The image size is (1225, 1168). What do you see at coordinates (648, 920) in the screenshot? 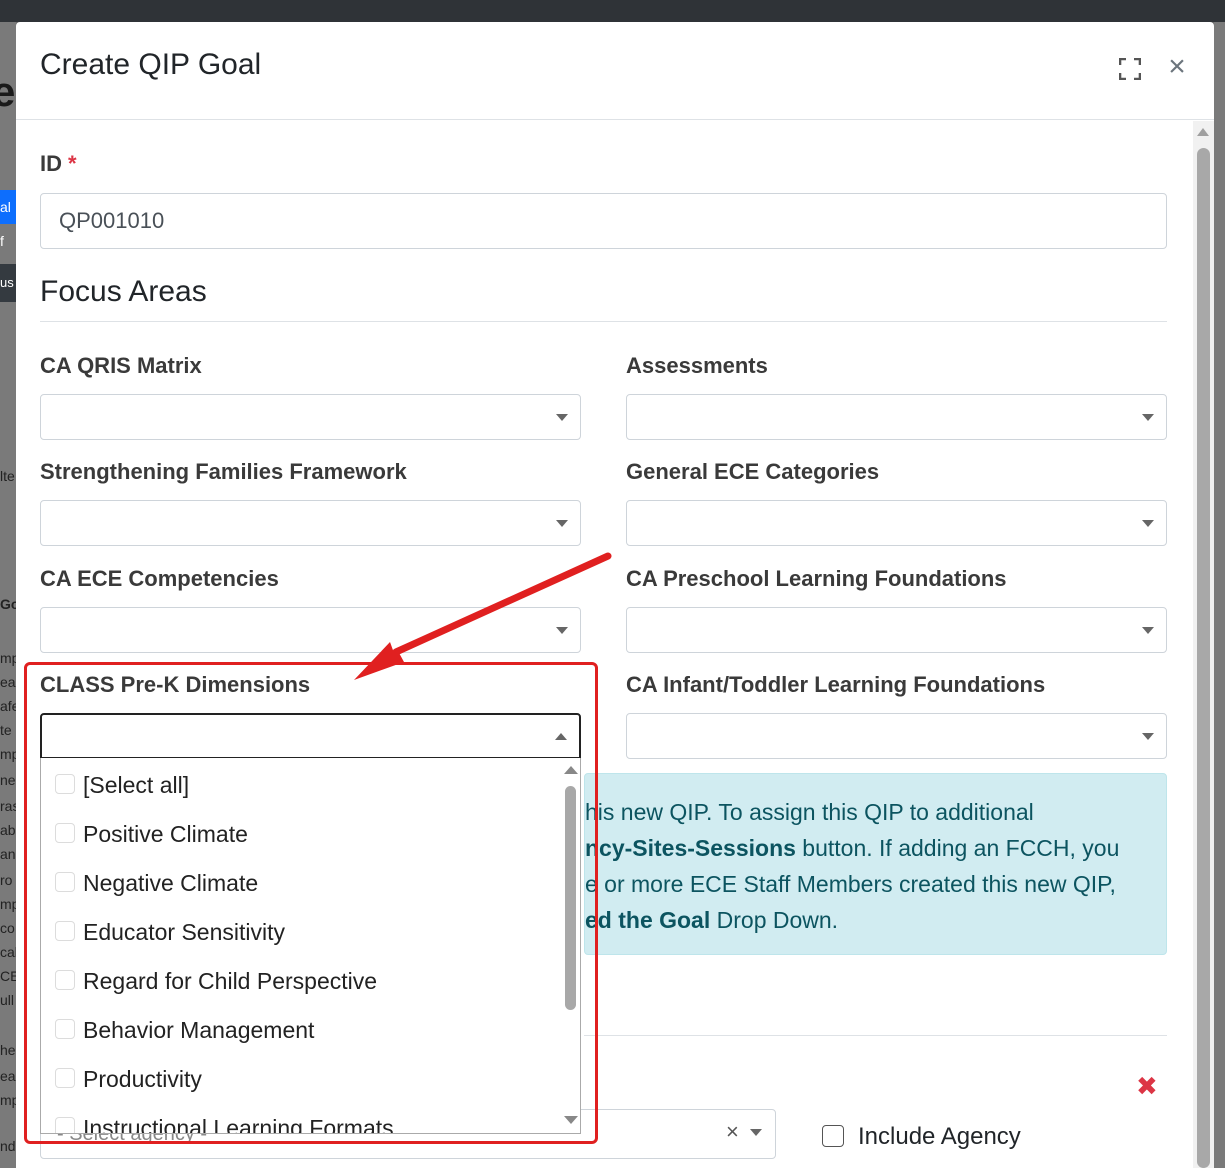
I see `info-line-4-bold: ed the Goal` at bounding box center [648, 920].